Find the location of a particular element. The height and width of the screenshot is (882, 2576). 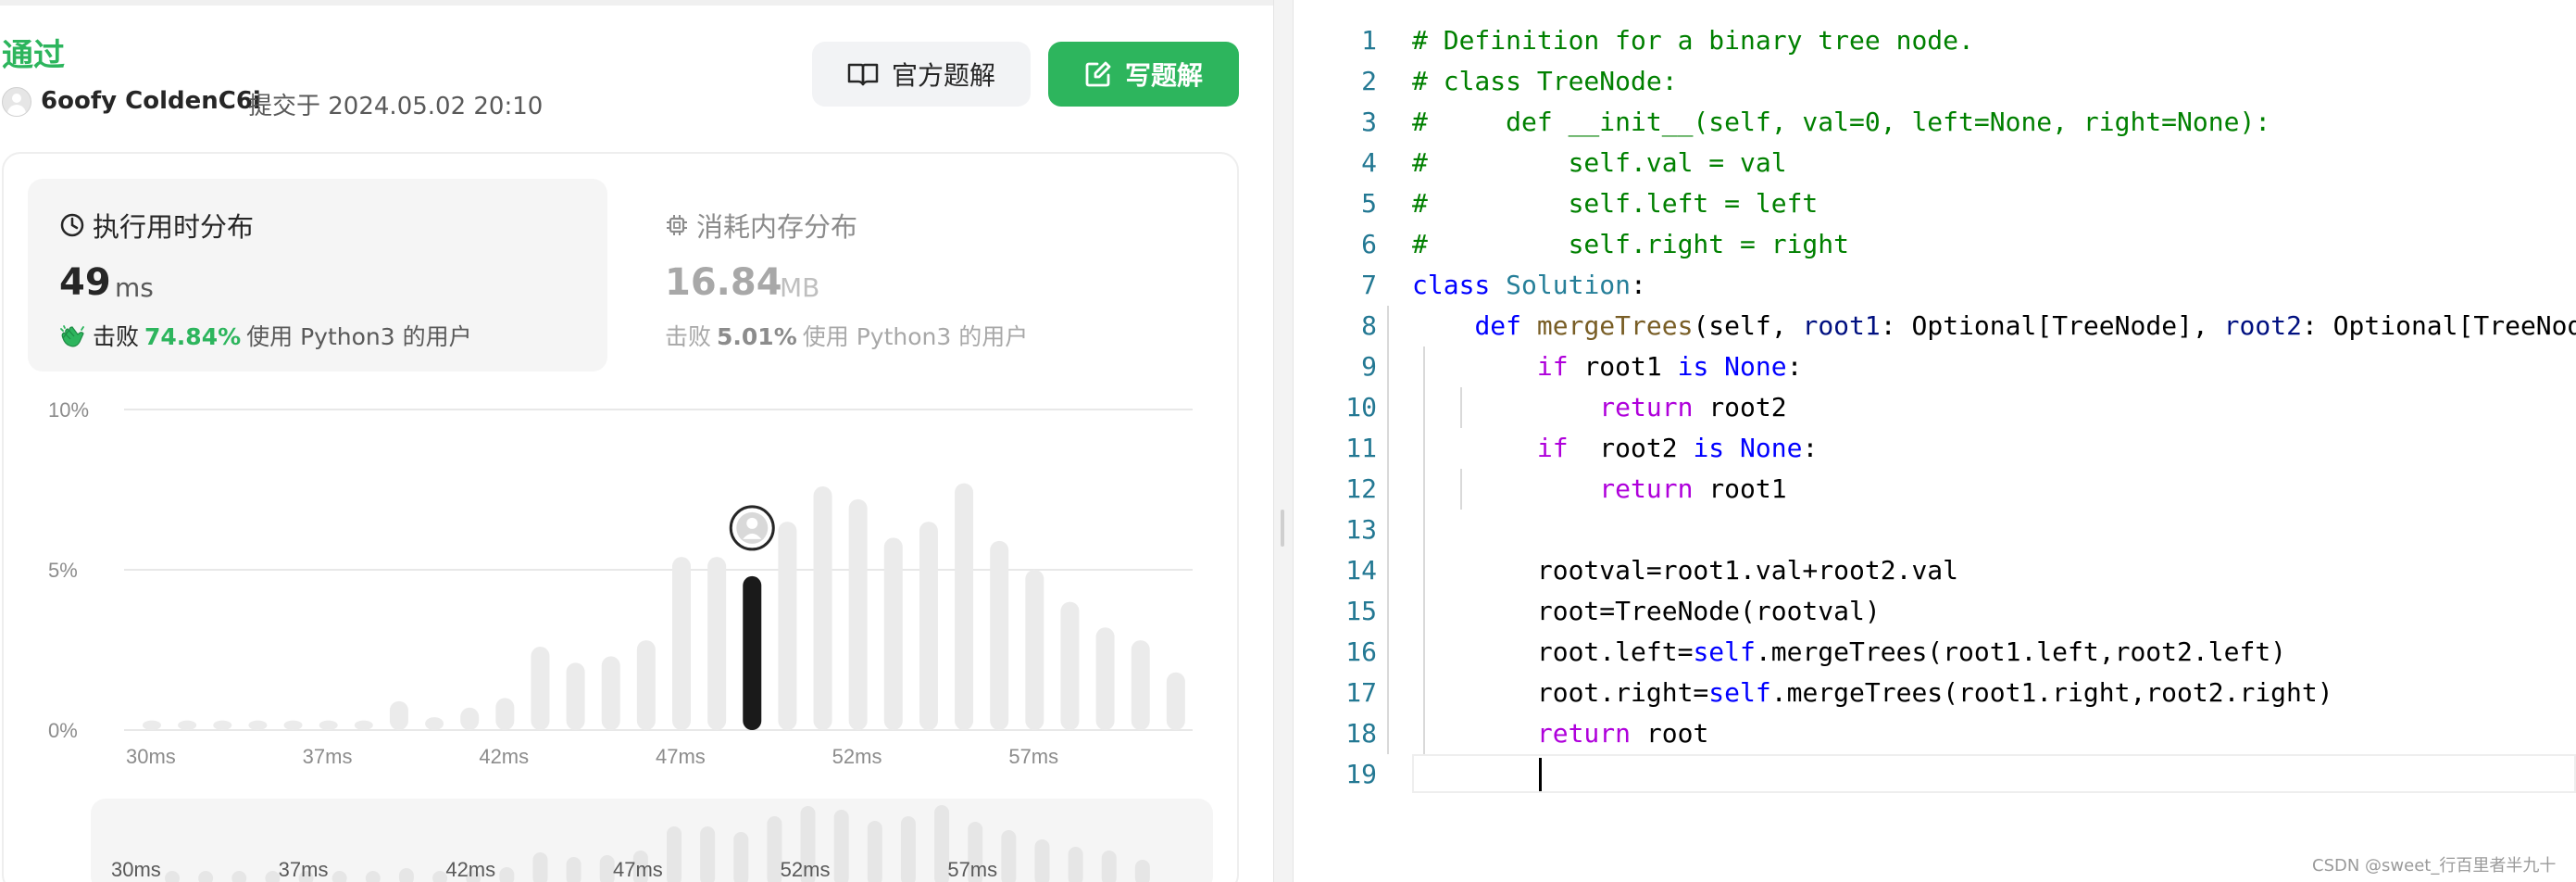

code-line: 7 class Solution: is located at coordinates (1935, 285).